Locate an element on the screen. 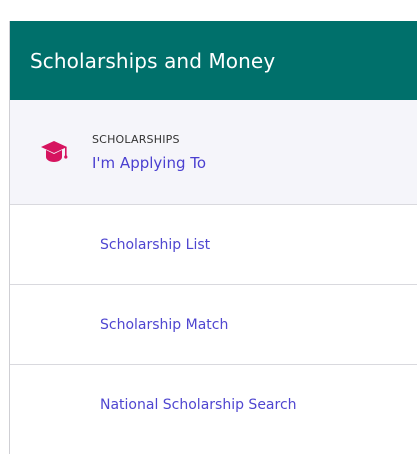 This screenshot has width=417, height=454. scholarship-match-link: Scholarship Match is located at coordinates (164, 325).